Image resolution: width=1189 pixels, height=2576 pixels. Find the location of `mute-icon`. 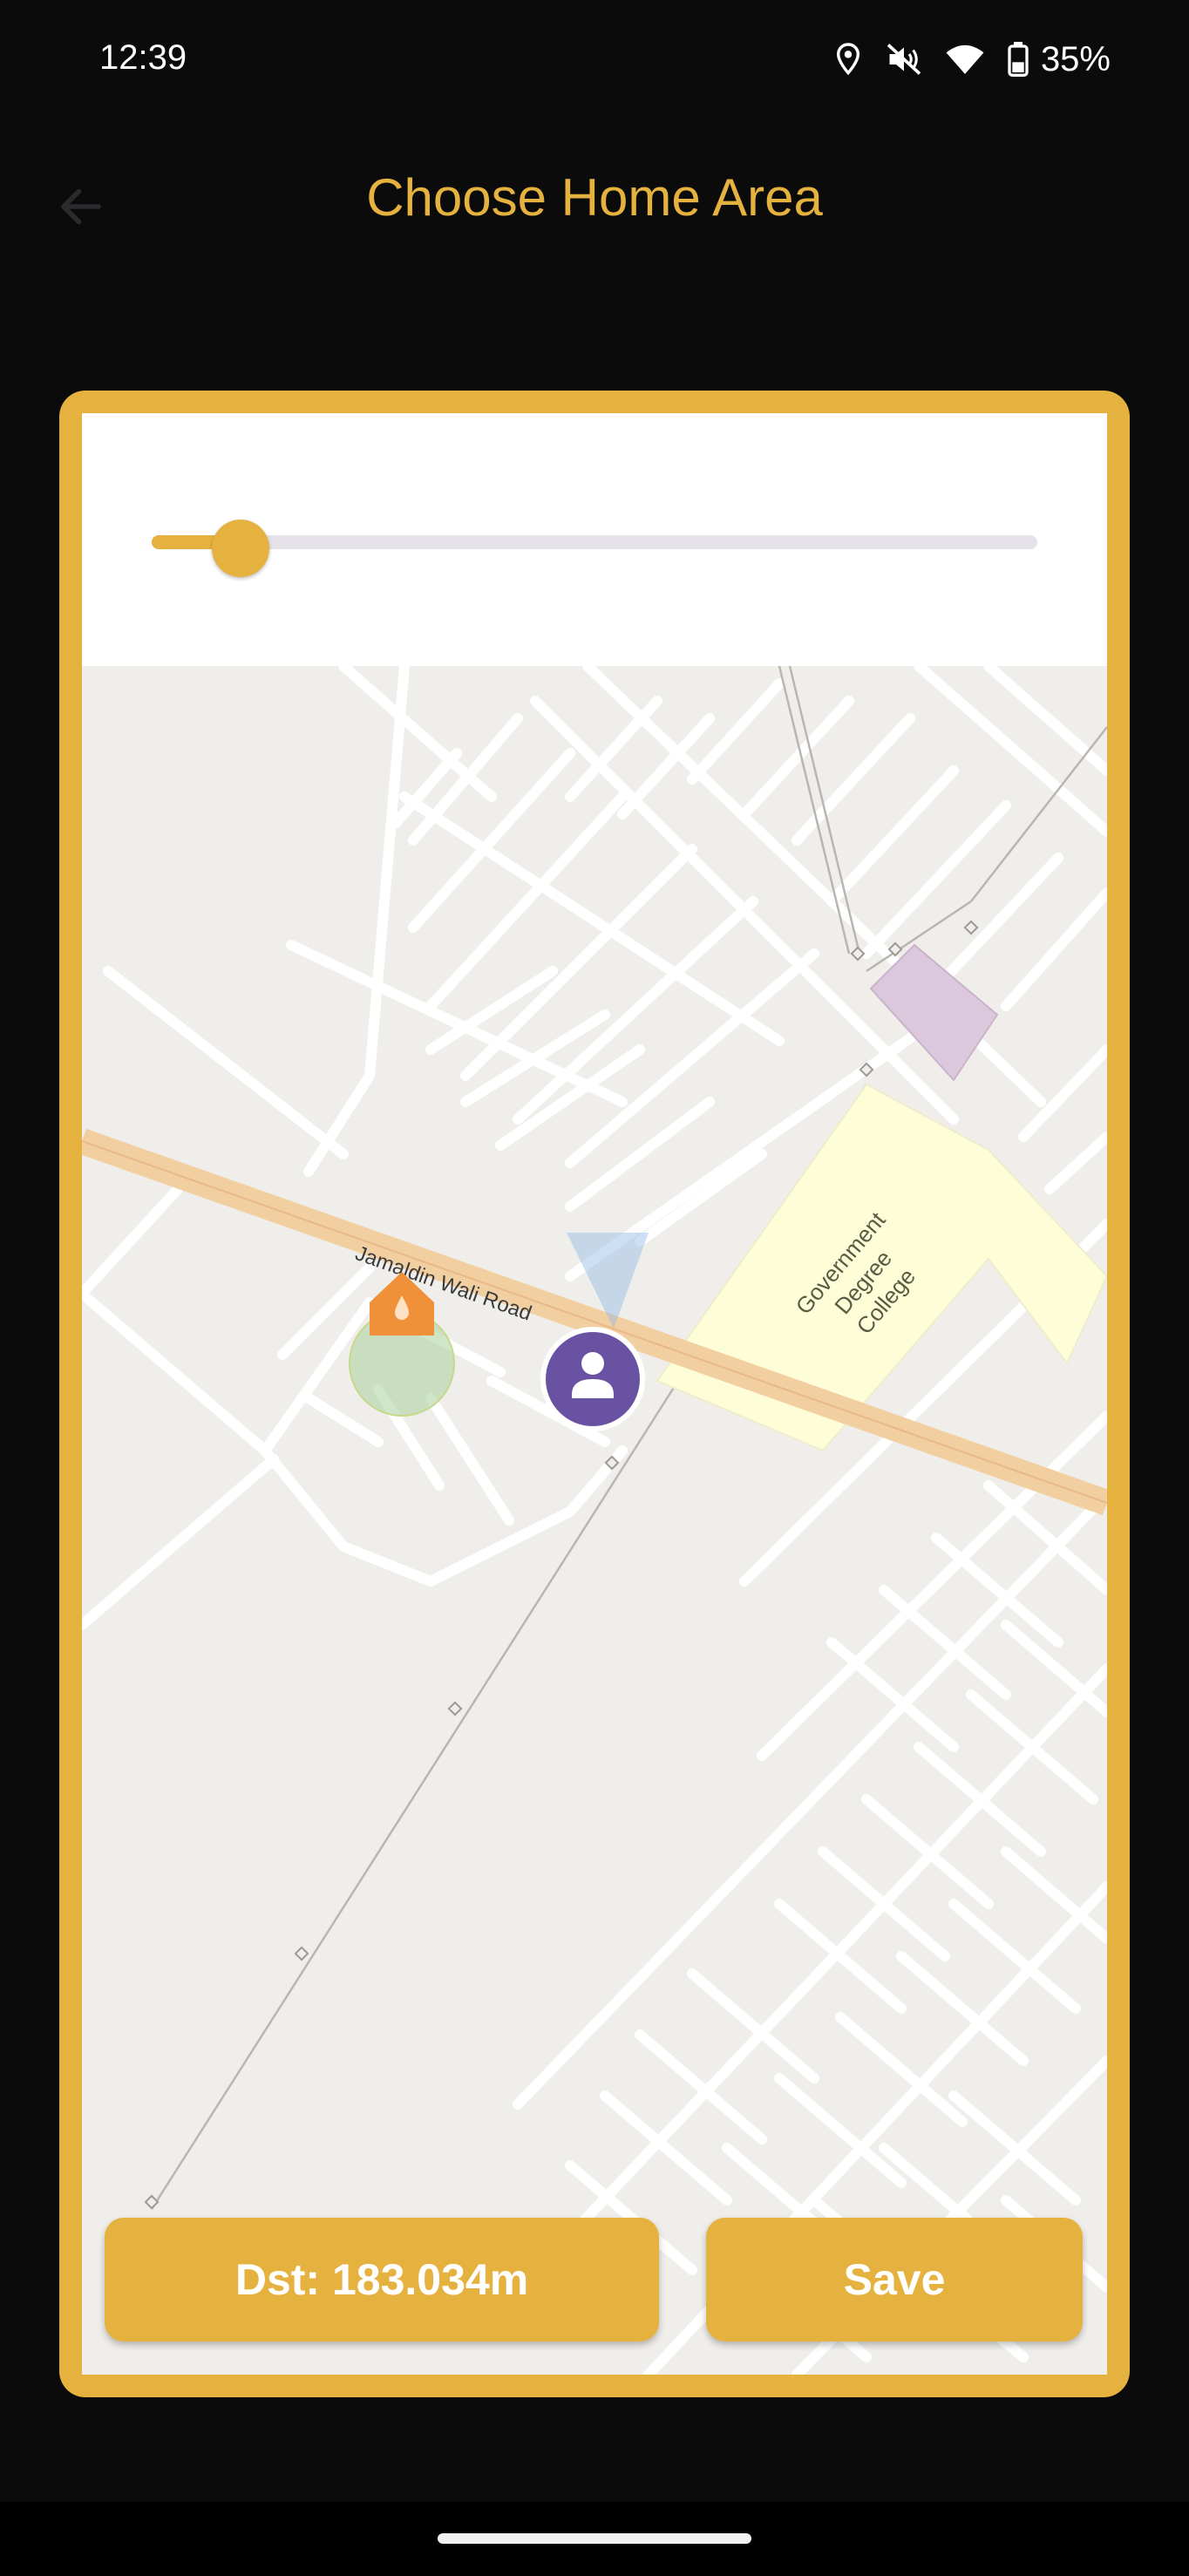

mute-icon is located at coordinates (904, 59).